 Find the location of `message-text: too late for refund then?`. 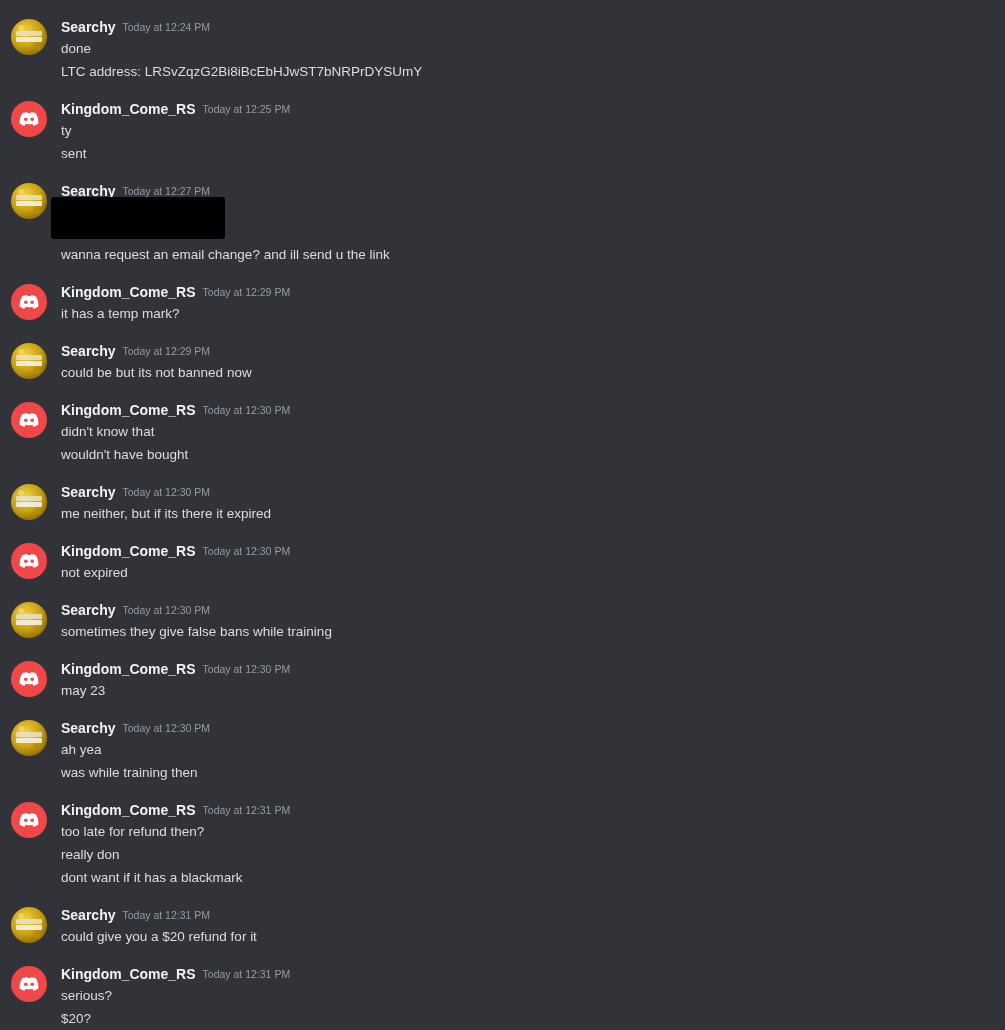

message-text: too late for refund then? is located at coordinates (133, 832).